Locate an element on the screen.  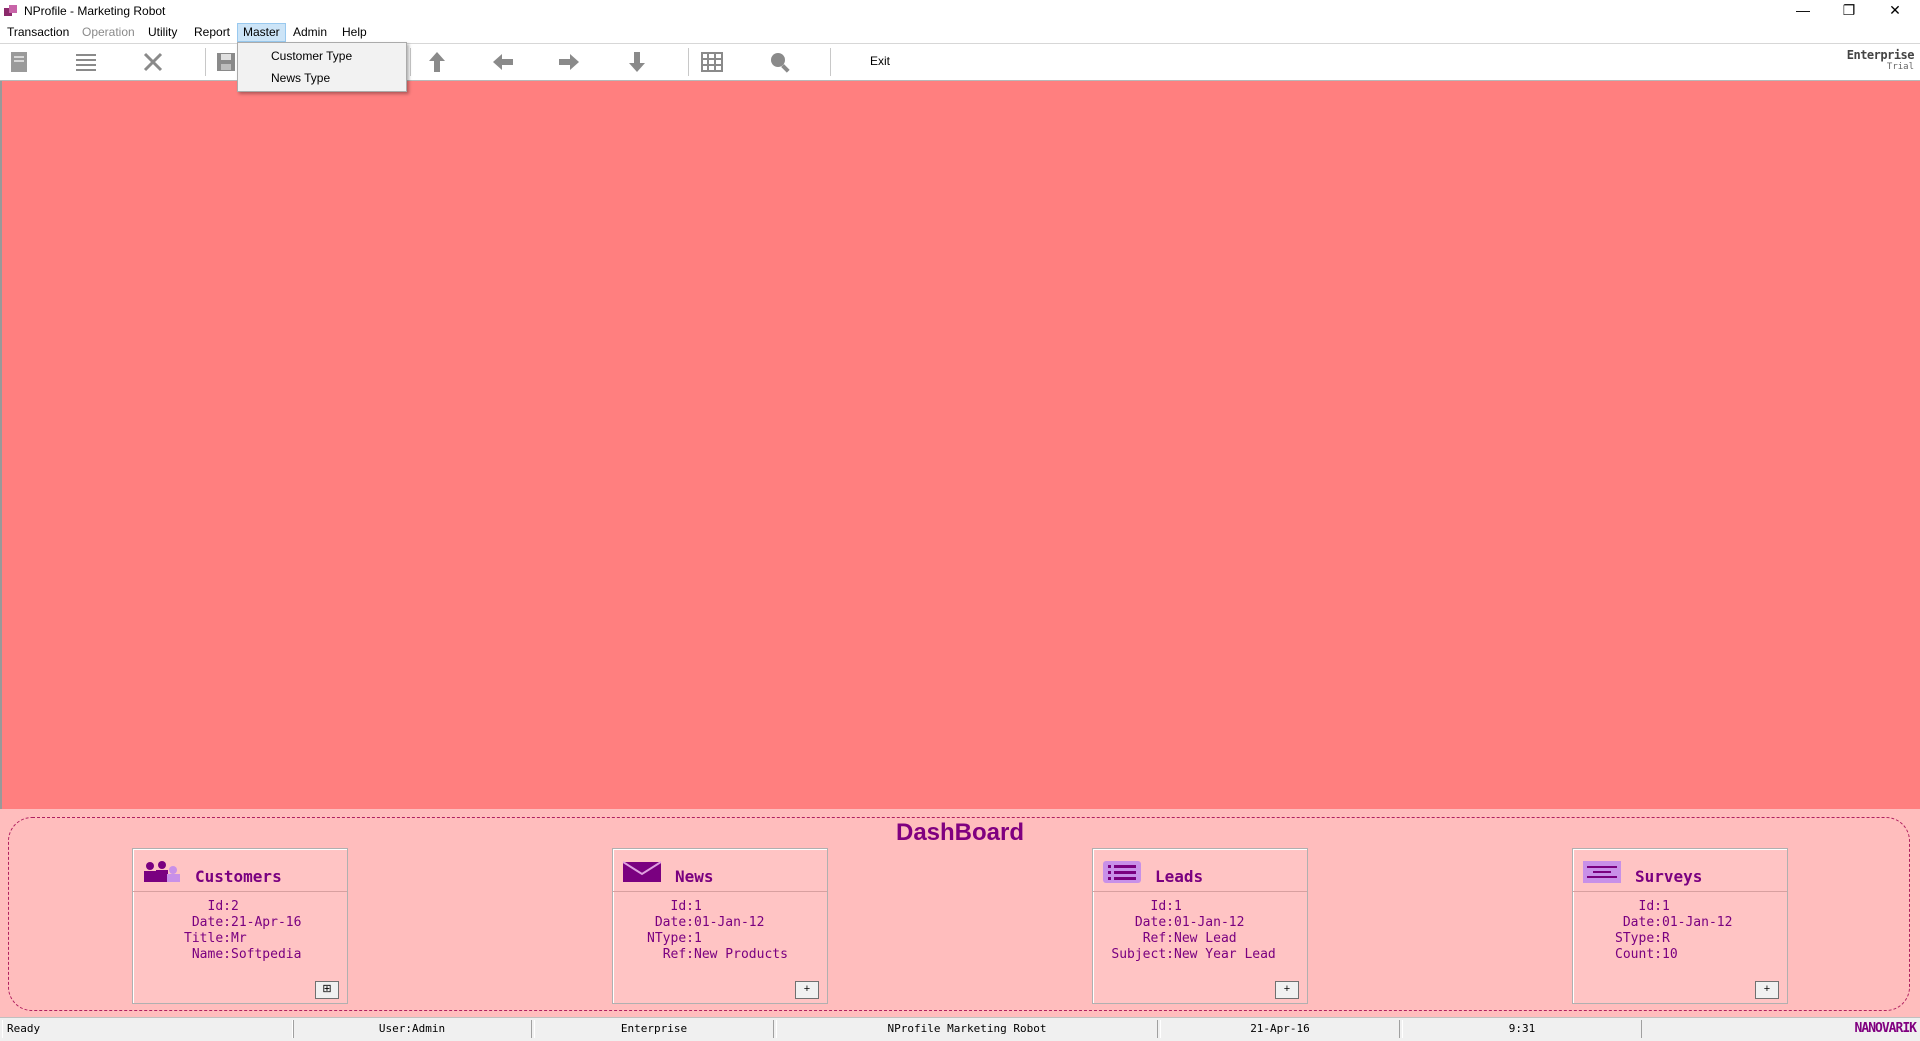
field-value: R is located at coordinates (1666, 938).